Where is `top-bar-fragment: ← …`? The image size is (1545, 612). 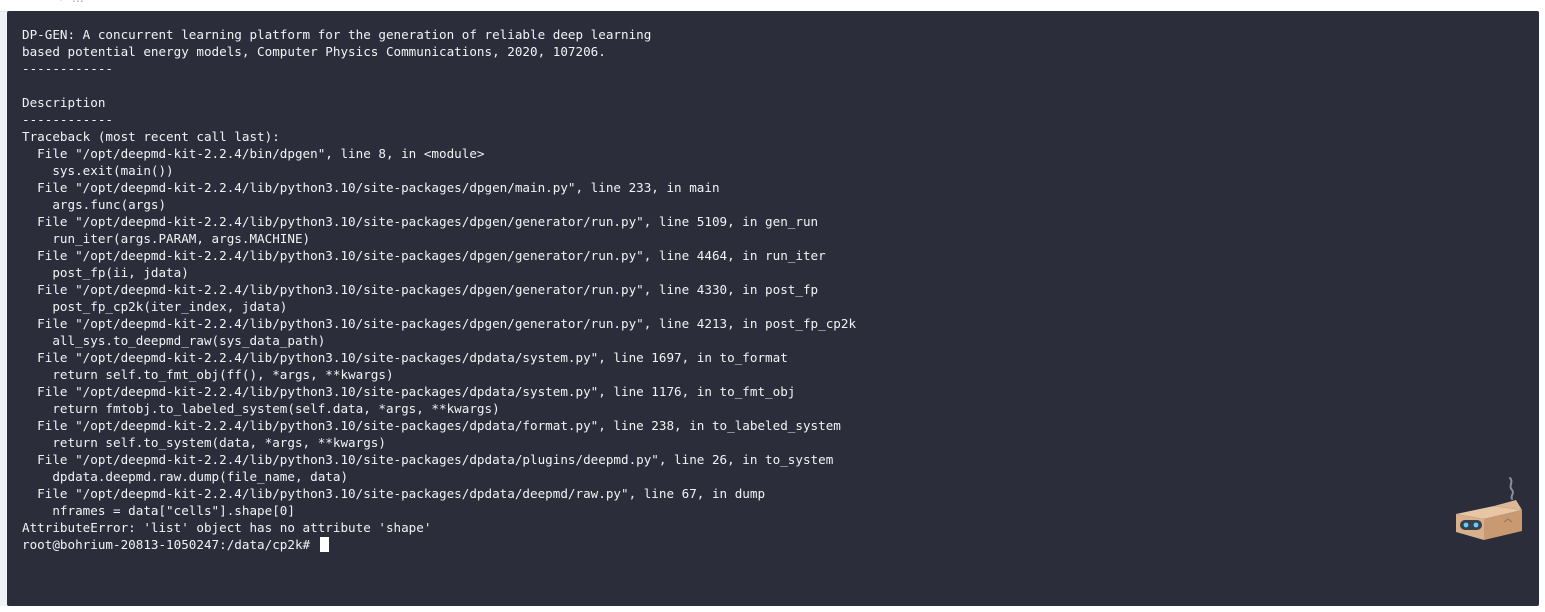 top-bar-fragment: ← … is located at coordinates (71, 2).